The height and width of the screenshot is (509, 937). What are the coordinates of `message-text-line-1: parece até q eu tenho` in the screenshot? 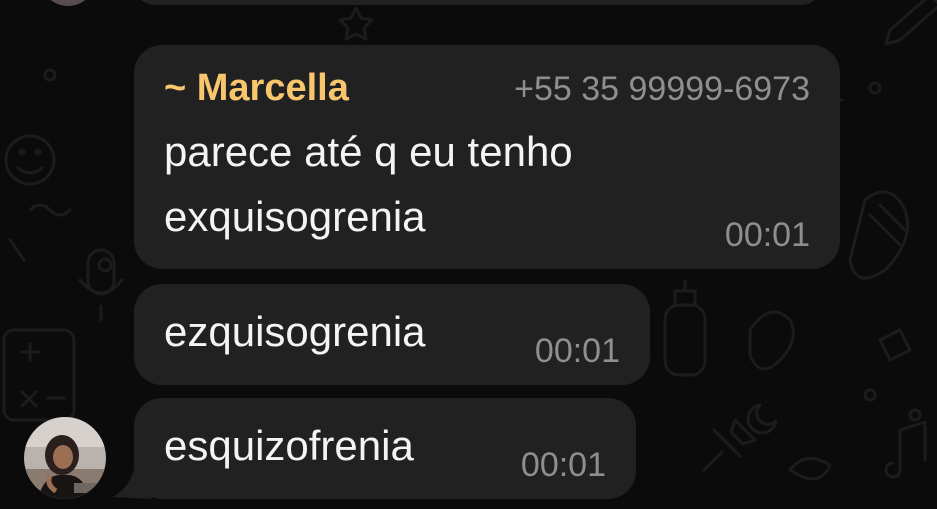 It's located at (368, 151).